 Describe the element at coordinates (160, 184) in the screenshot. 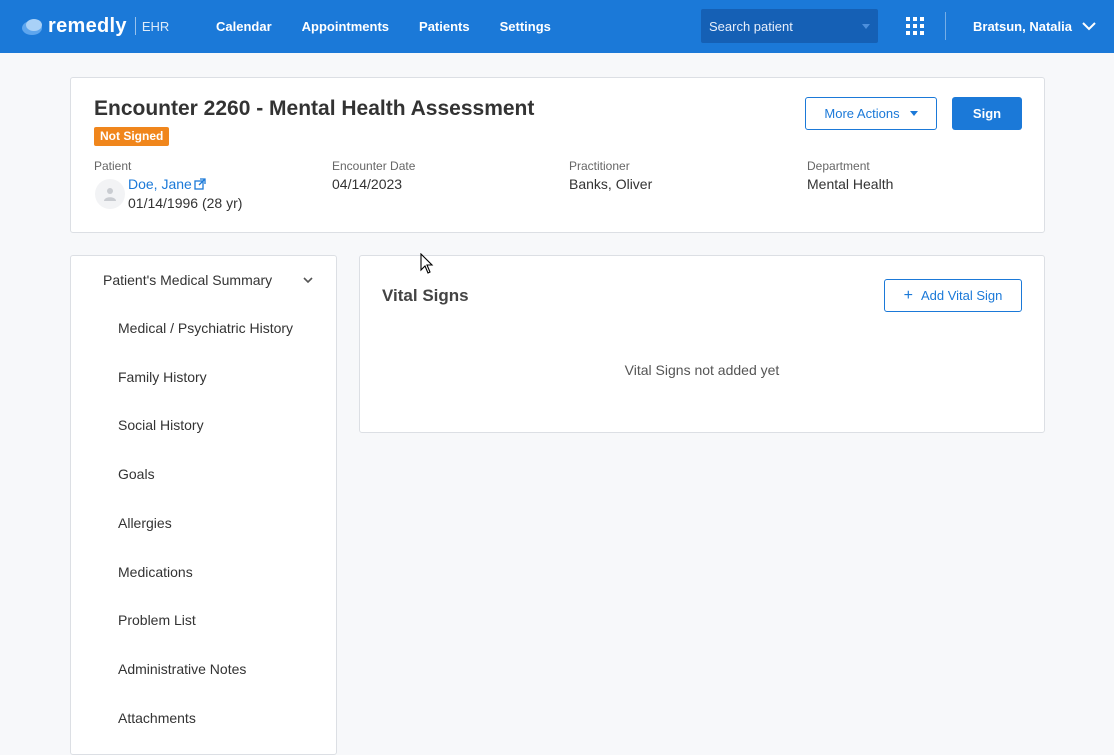

I see `patient-name: Doe, Jane` at that location.